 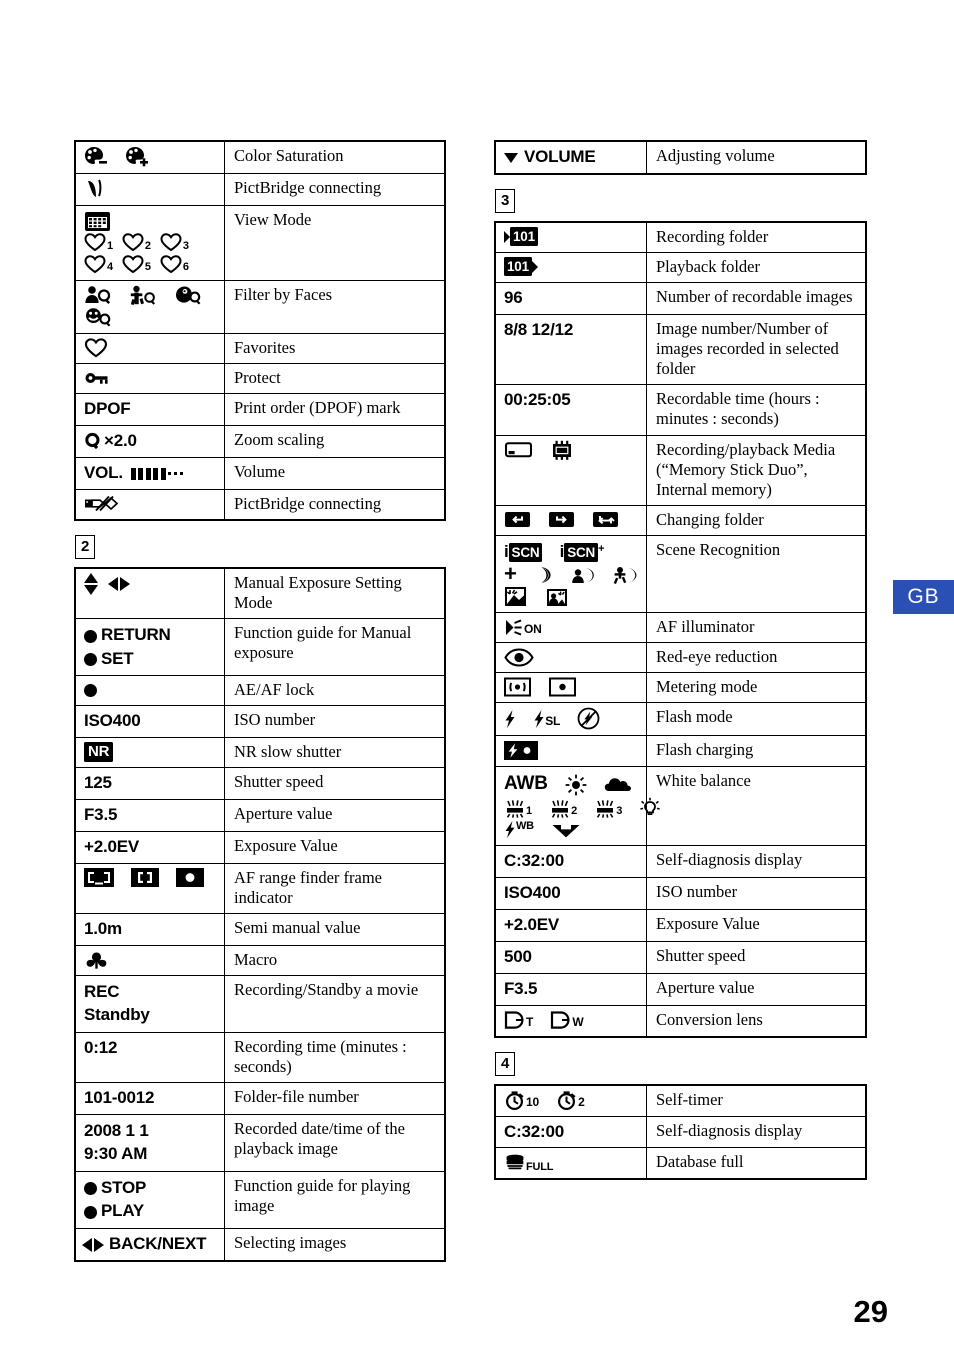 What do you see at coordinates (571, 862) in the screenshot?
I see `icon-cell-self-diagnosis: C:32:00` at bounding box center [571, 862].